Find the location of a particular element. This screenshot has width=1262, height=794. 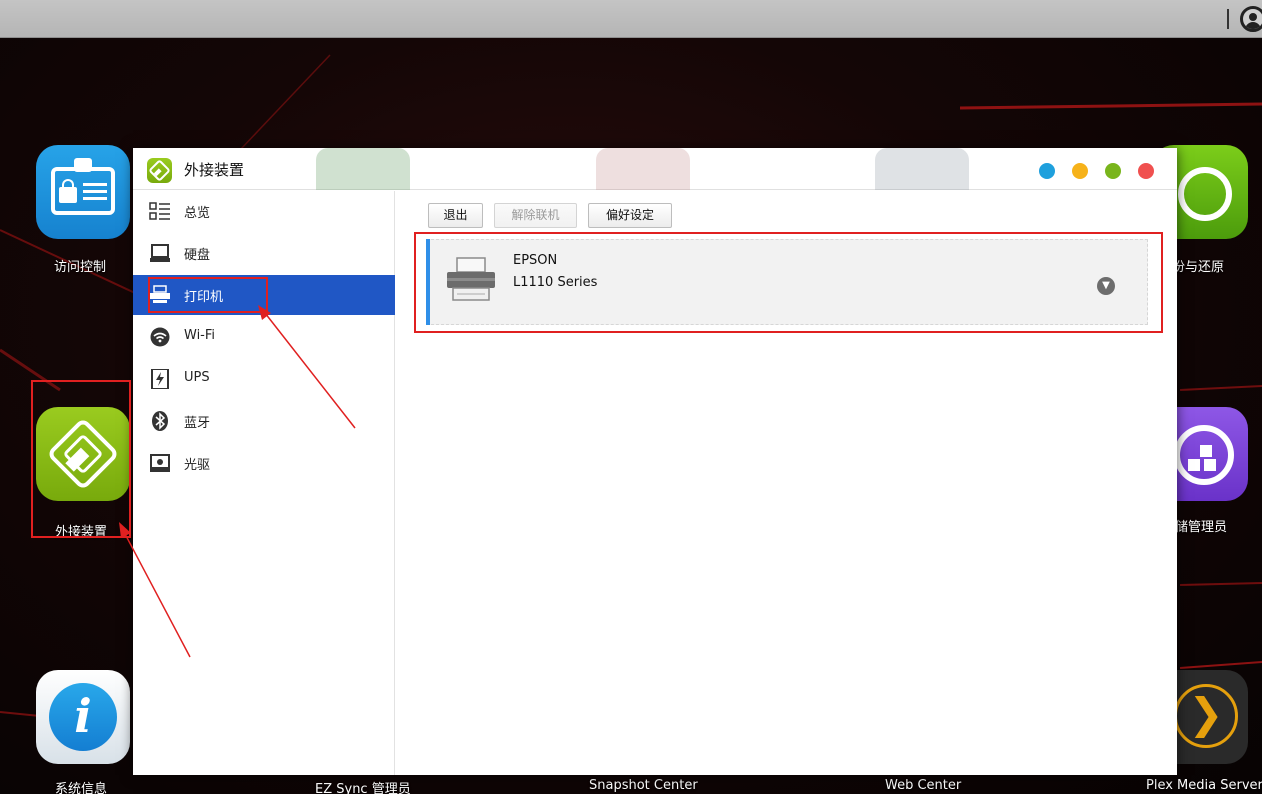

sidebar-item-label: Wi-Fi is located at coordinates (200, 335).